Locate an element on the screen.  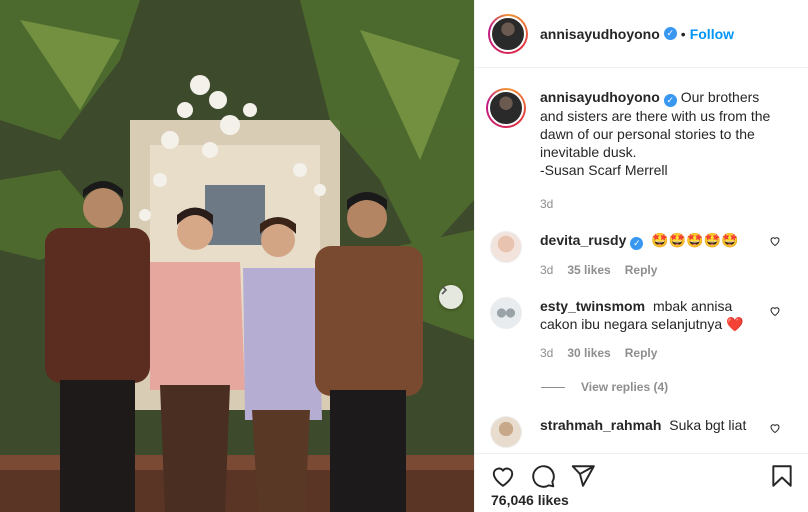
caption-text-line-4: inevitable dusk. is located at coordinates (588, 152).